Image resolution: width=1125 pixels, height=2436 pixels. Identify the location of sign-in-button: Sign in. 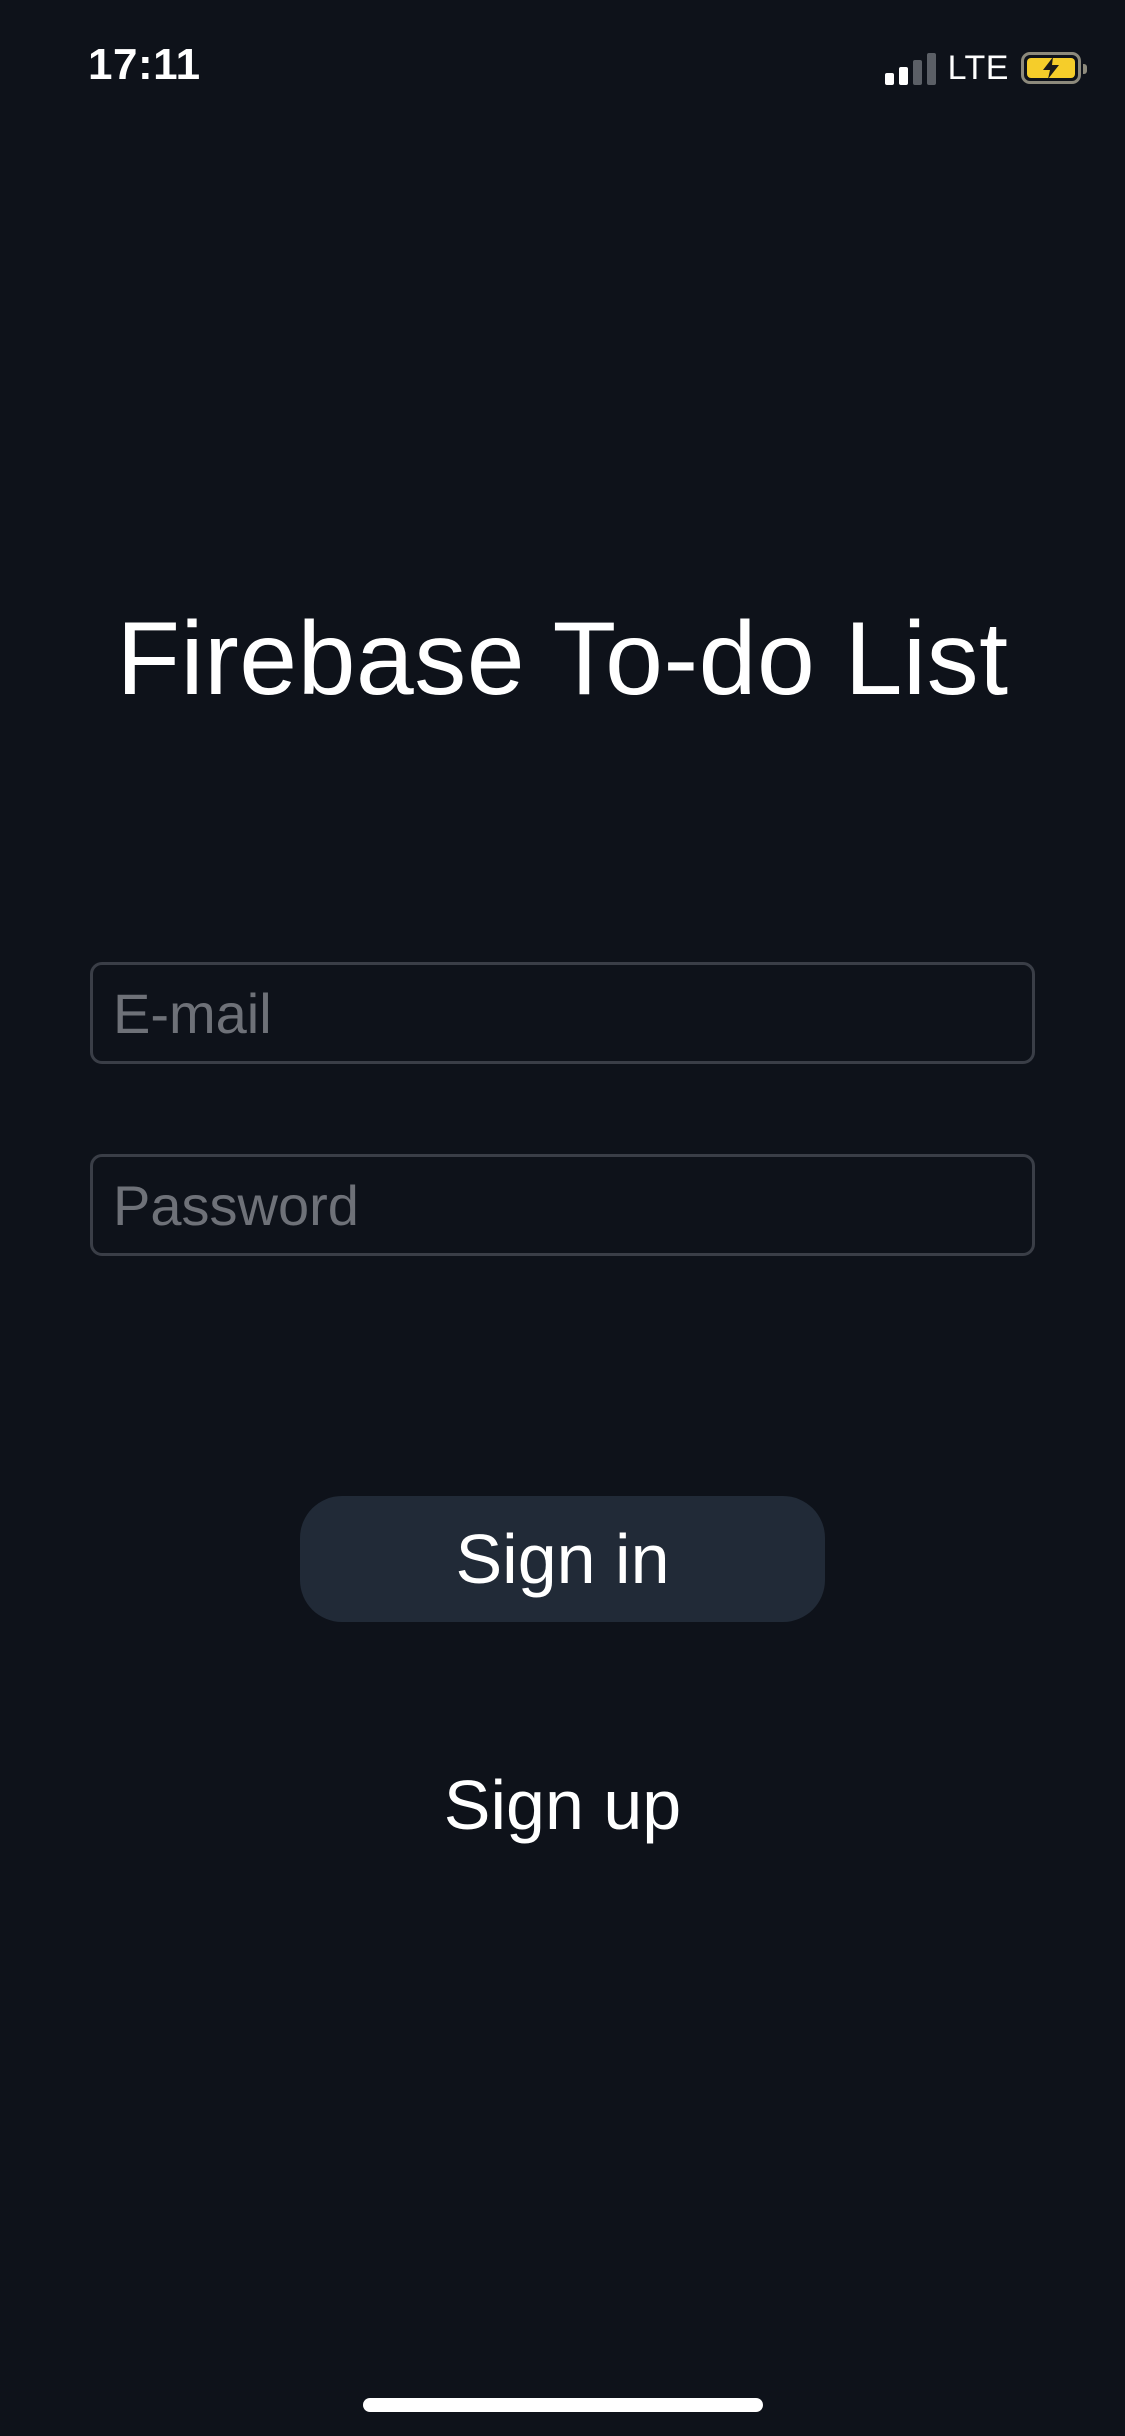
(562, 1559).